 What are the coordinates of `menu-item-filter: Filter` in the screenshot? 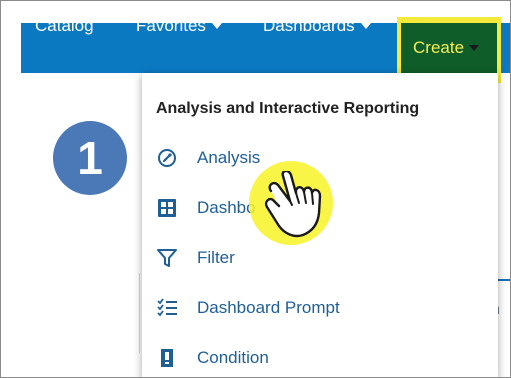 It's located at (320, 258).